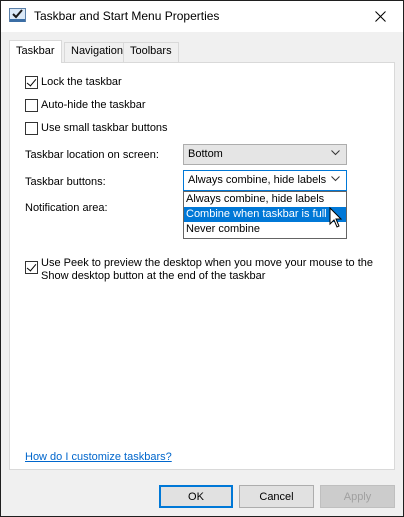  What do you see at coordinates (265, 229) in the screenshot?
I see `dropdown-option: Never combine` at bounding box center [265, 229].